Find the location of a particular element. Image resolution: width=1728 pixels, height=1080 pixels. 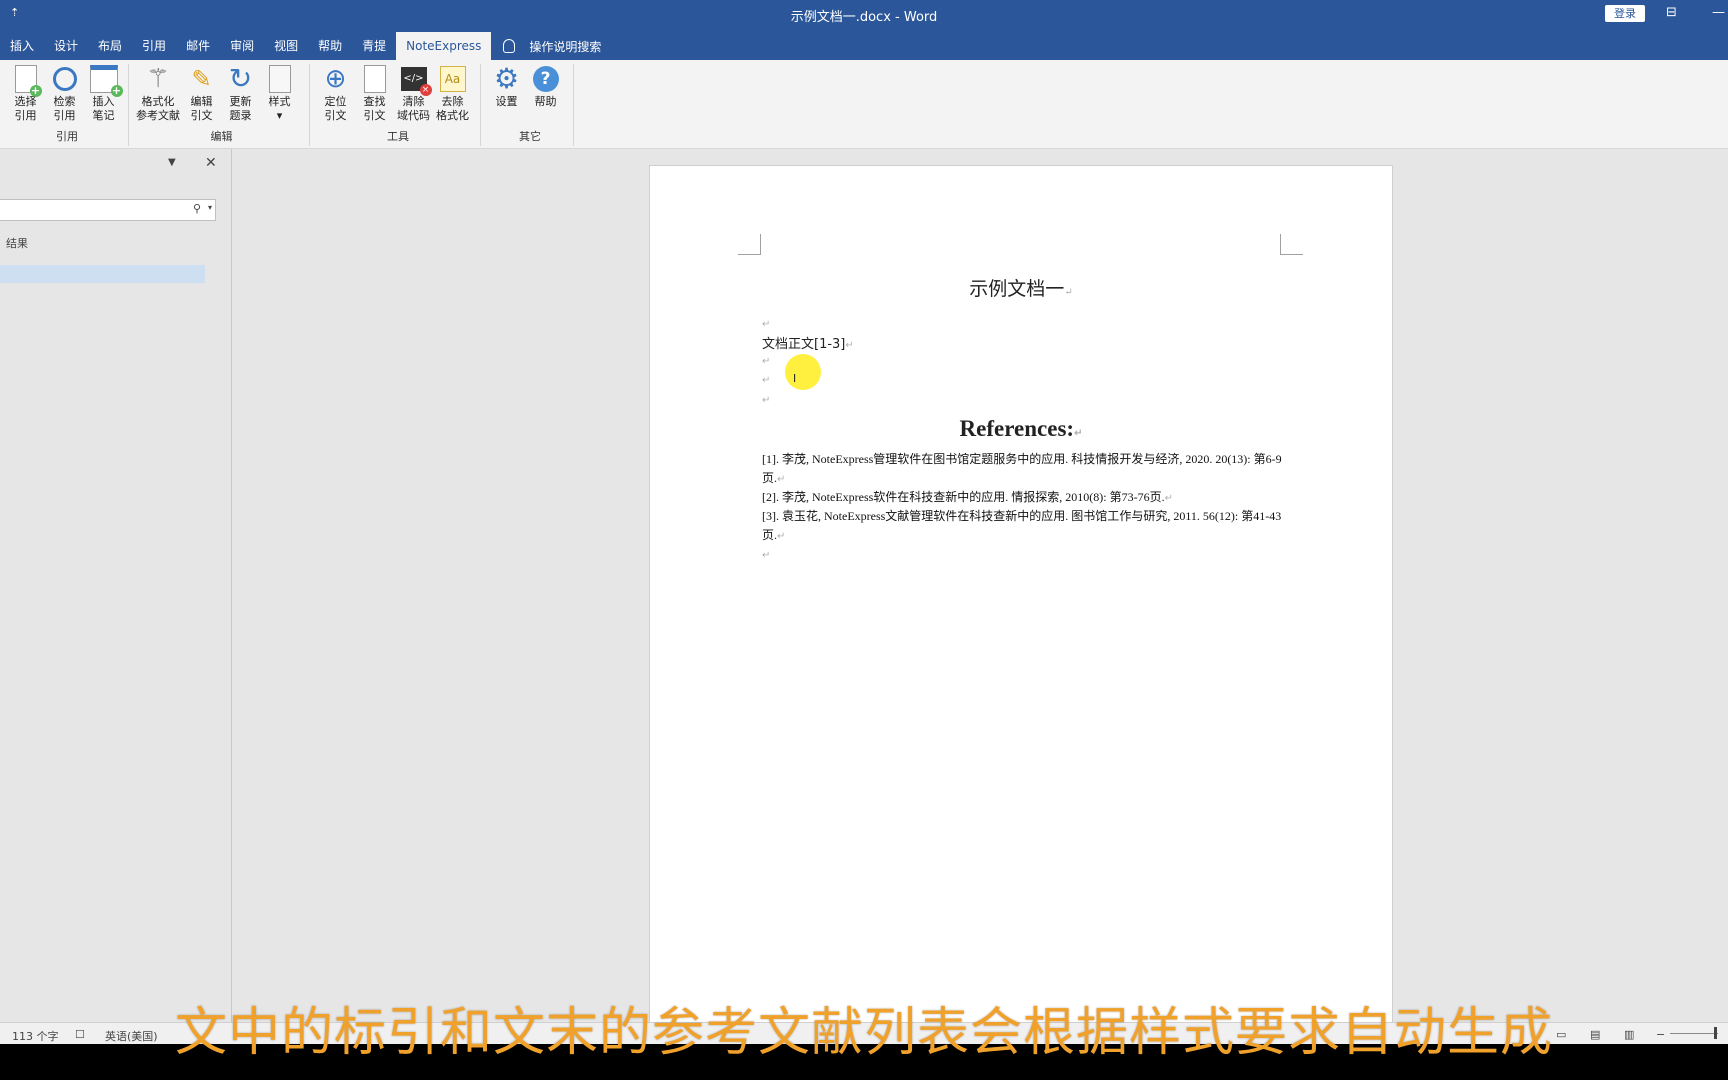

close-icon: ✕ is located at coordinates (211, 163).